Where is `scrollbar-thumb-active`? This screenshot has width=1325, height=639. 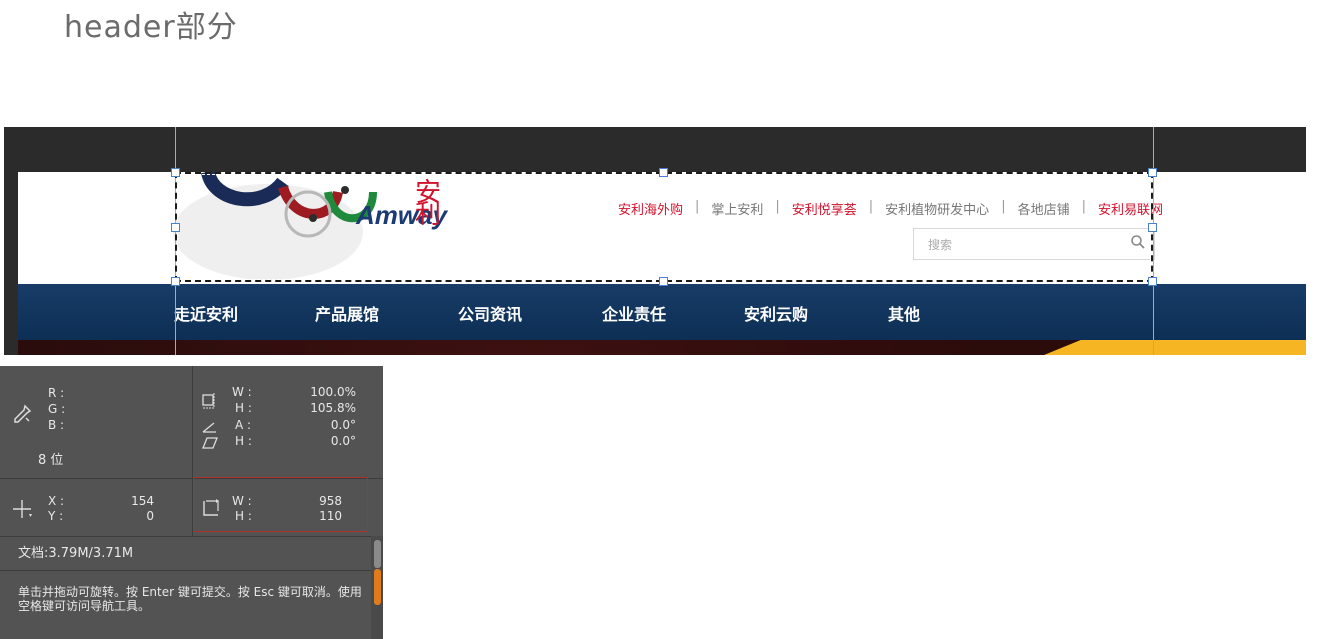 scrollbar-thumb-active is located at coordinates (377, 587).